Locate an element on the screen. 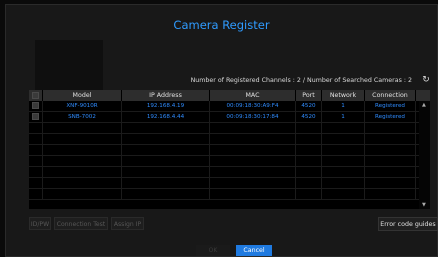  scroll-down-icon: ▼ is located at coordinates (424, 205).